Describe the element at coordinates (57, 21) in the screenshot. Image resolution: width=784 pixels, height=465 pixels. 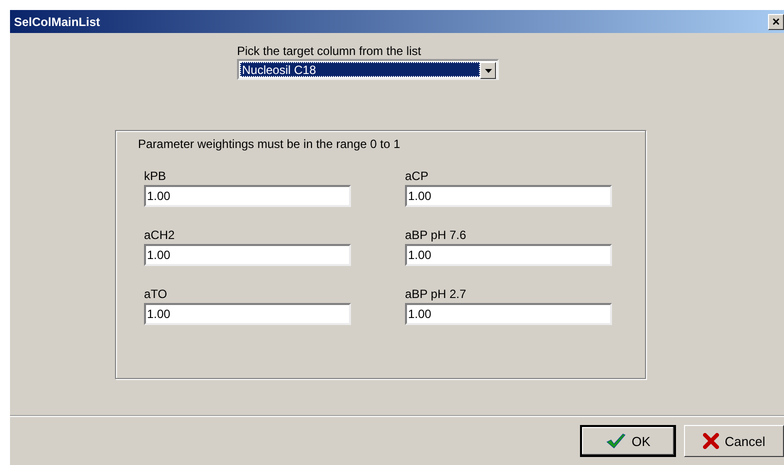
I see `window-title: SelColMainList` at that location.